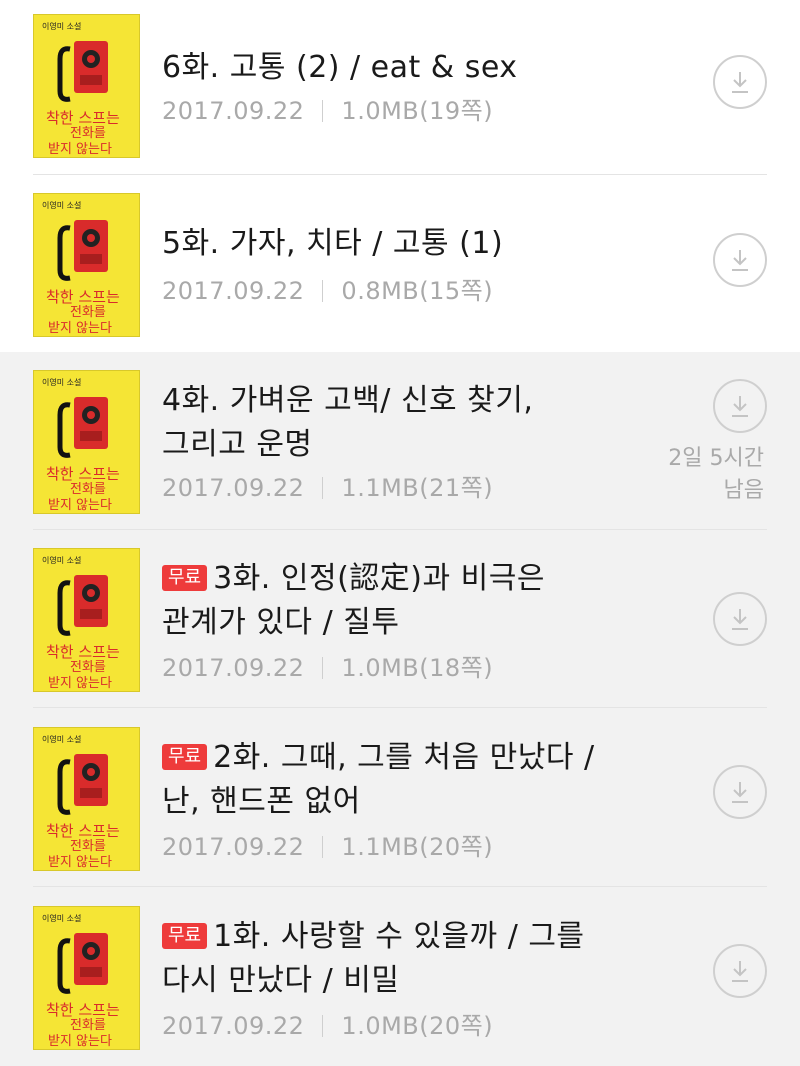  I want to click on episode-title-text: 2화. 그때, 그를 처음 만났다 /, so click(404, 757).